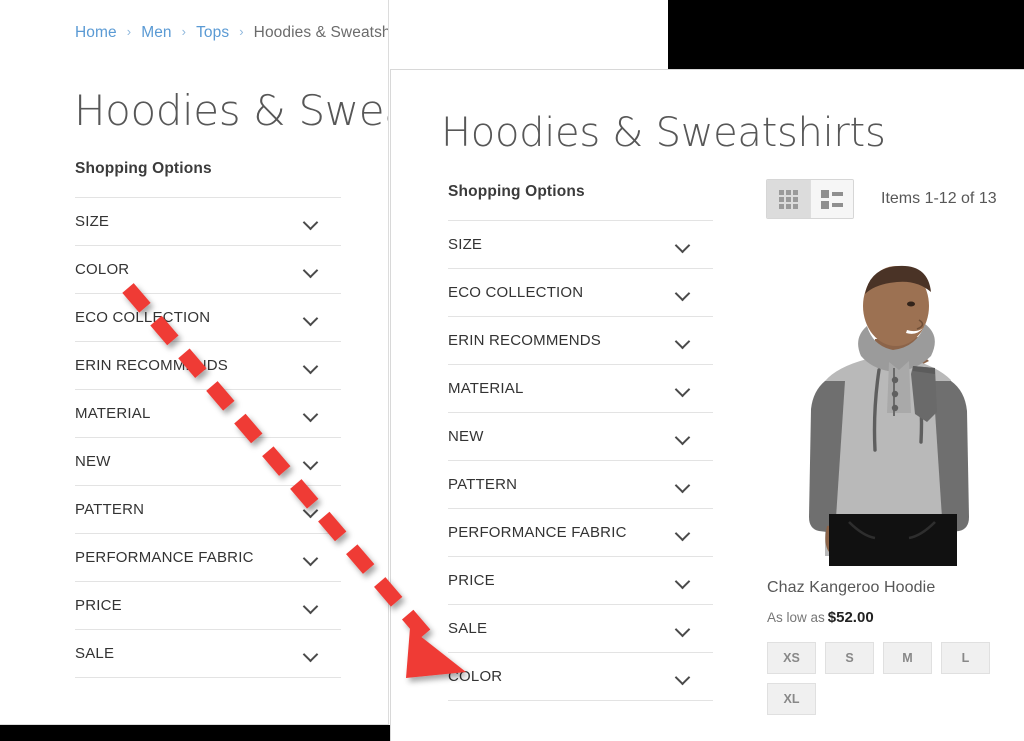 This screenshot has width=1024, height=741. I want to click on size-swatch-xs: XS, so click(791, 658).